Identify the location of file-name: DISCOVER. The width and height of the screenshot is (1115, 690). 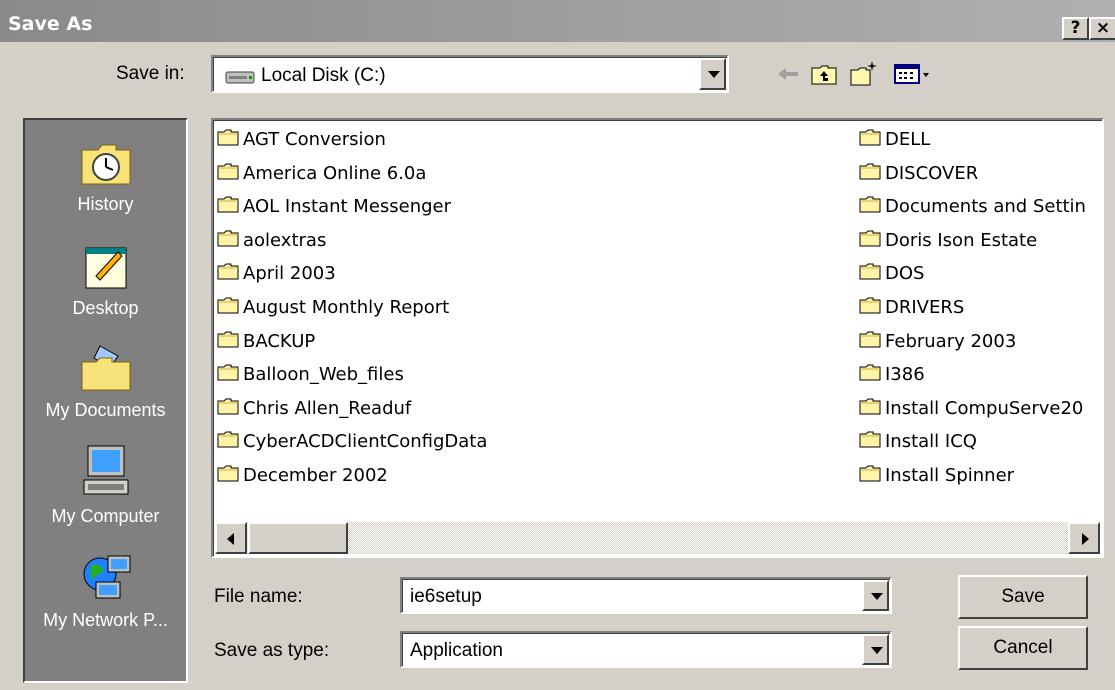
(932, 173).